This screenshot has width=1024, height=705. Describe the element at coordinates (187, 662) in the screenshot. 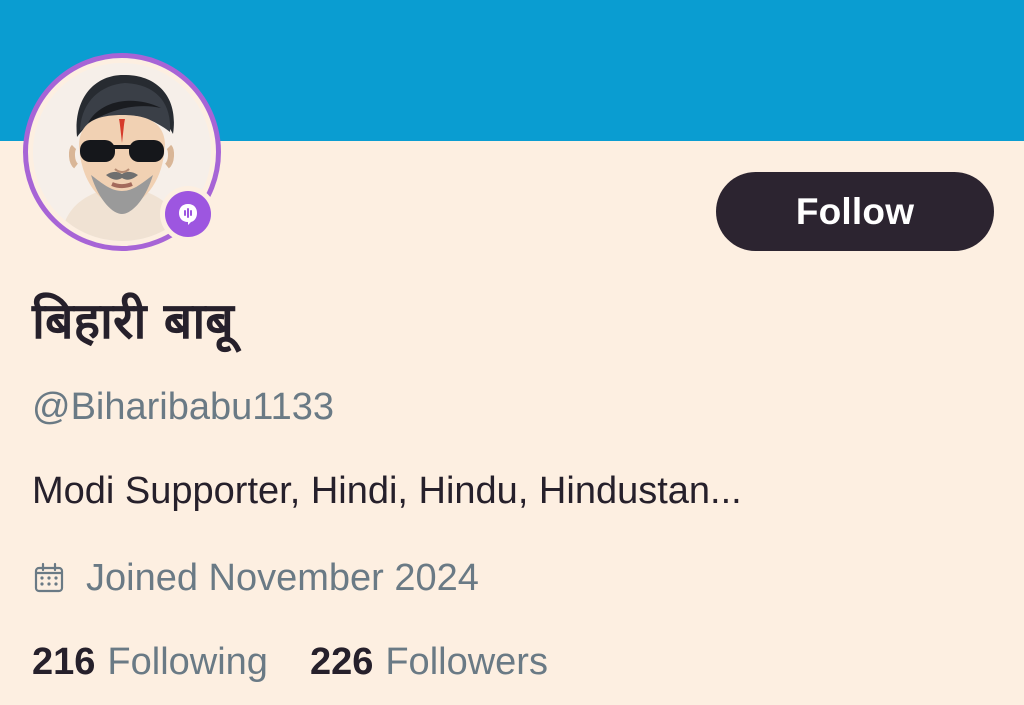

I see `following-label: Following` at that location.